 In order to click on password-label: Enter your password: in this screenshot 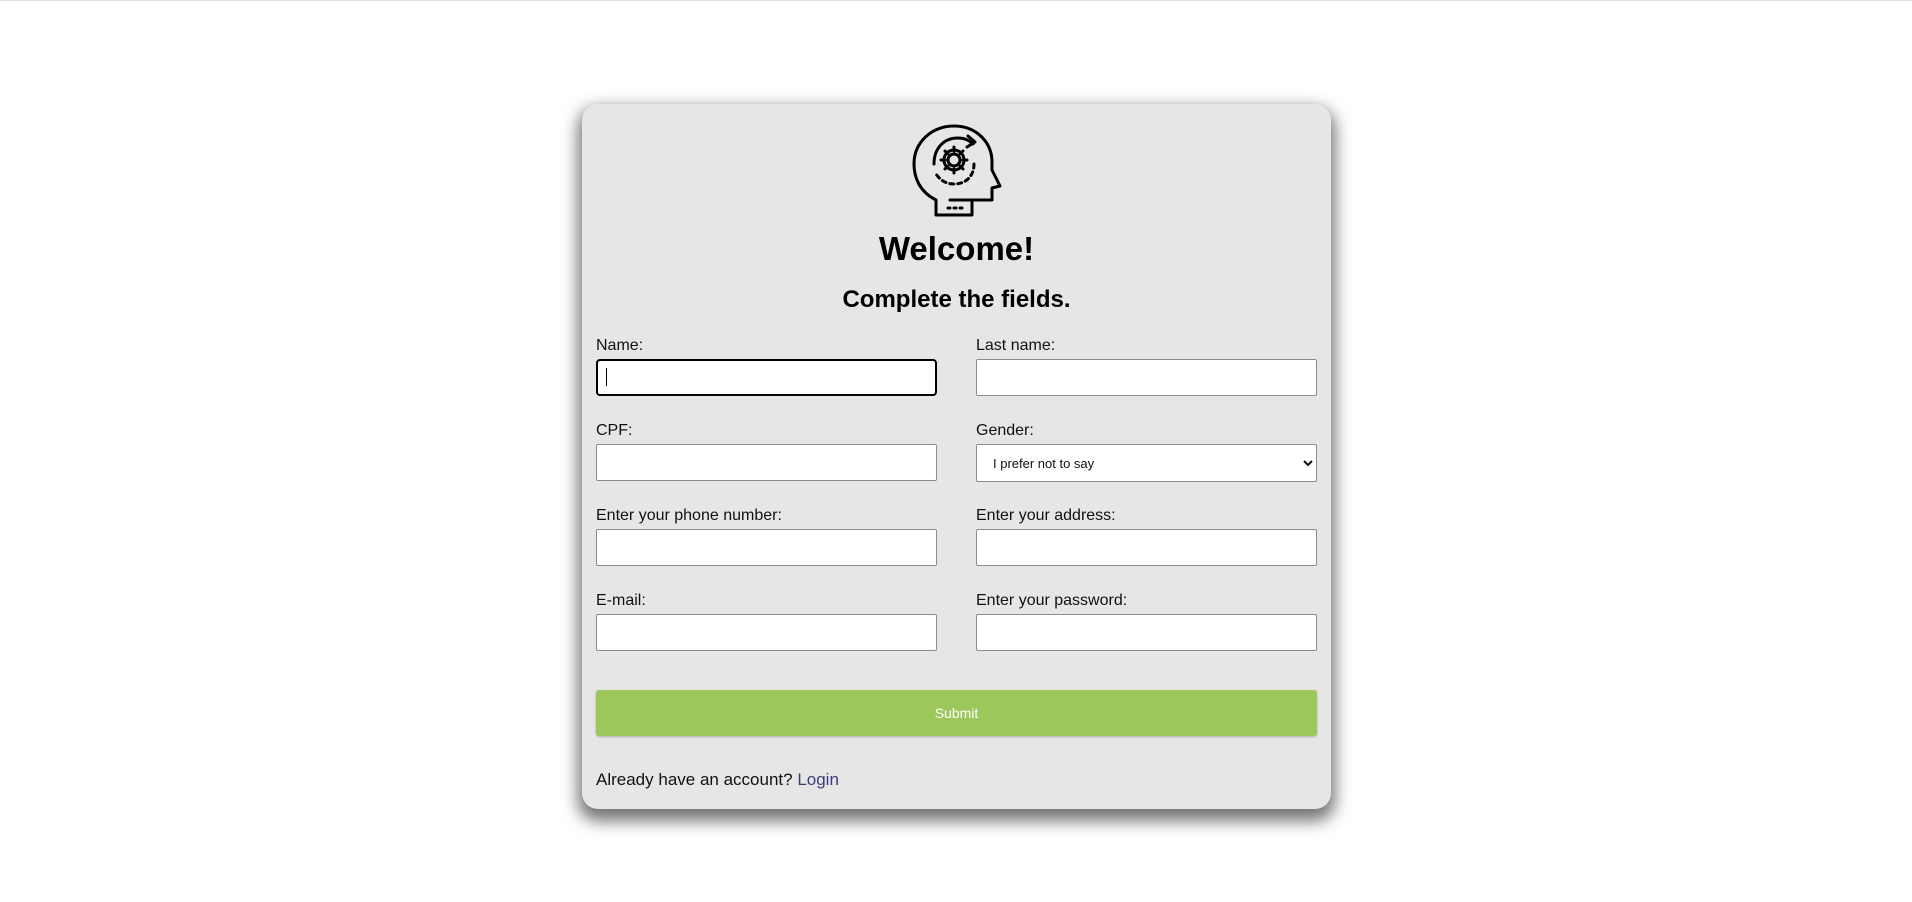, I will do `click(1052, 600)`.